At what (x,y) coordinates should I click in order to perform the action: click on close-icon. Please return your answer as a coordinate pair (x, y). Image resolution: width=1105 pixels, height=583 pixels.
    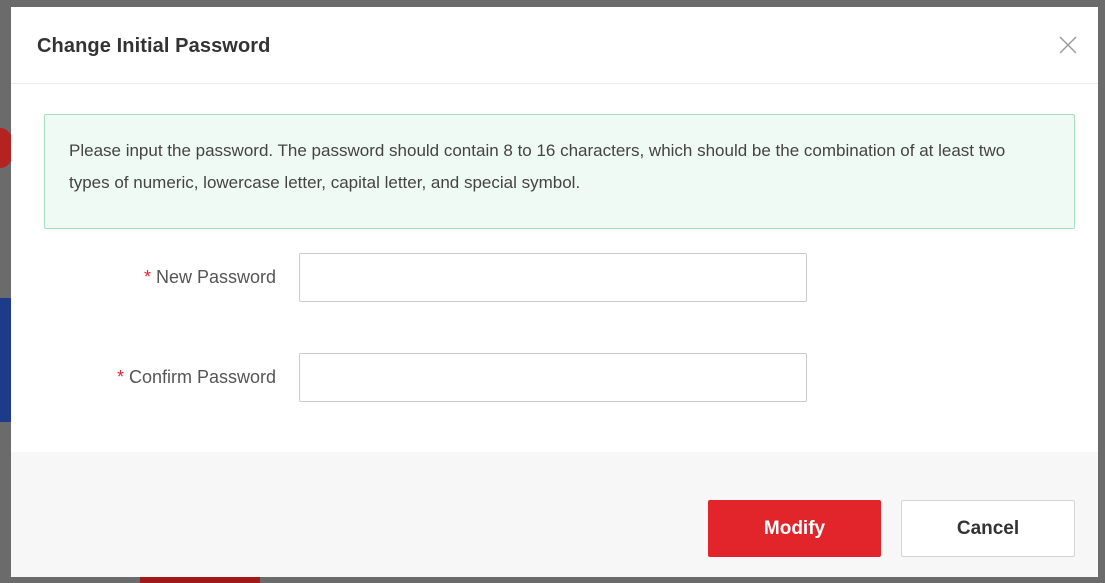
    Looking at the image, I should click on (1068, 45).